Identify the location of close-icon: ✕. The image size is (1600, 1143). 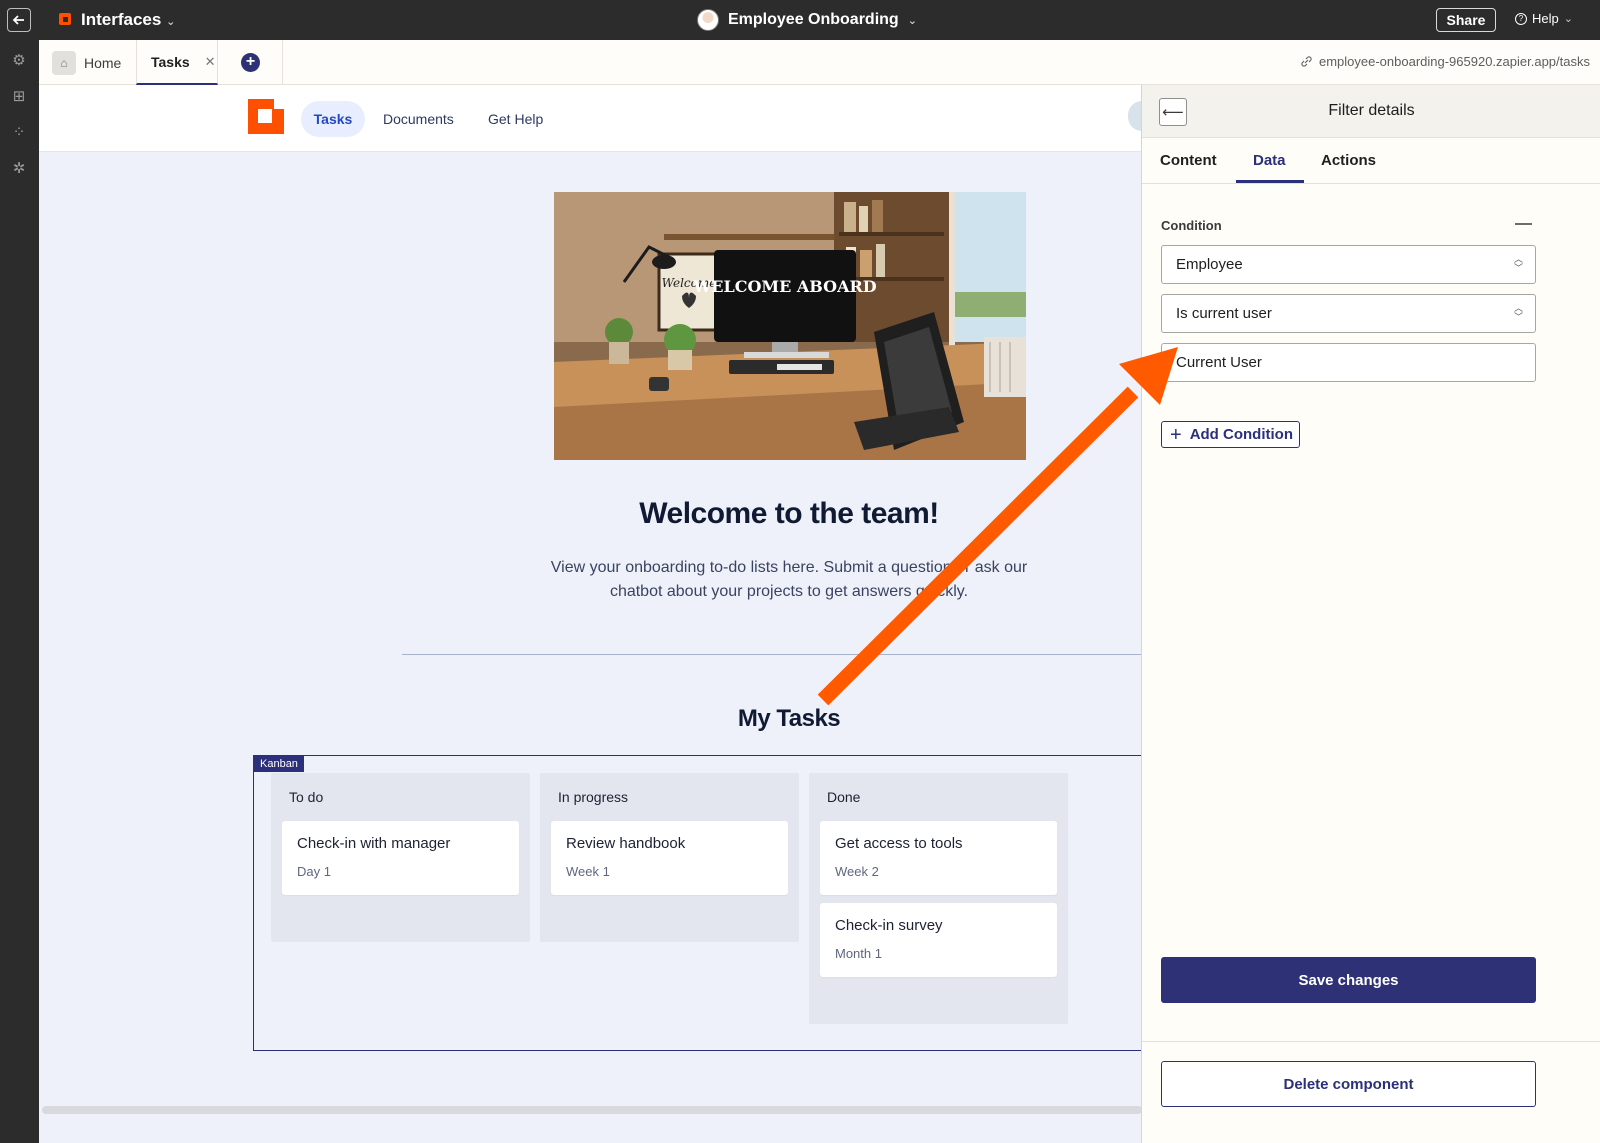
(210, 62).